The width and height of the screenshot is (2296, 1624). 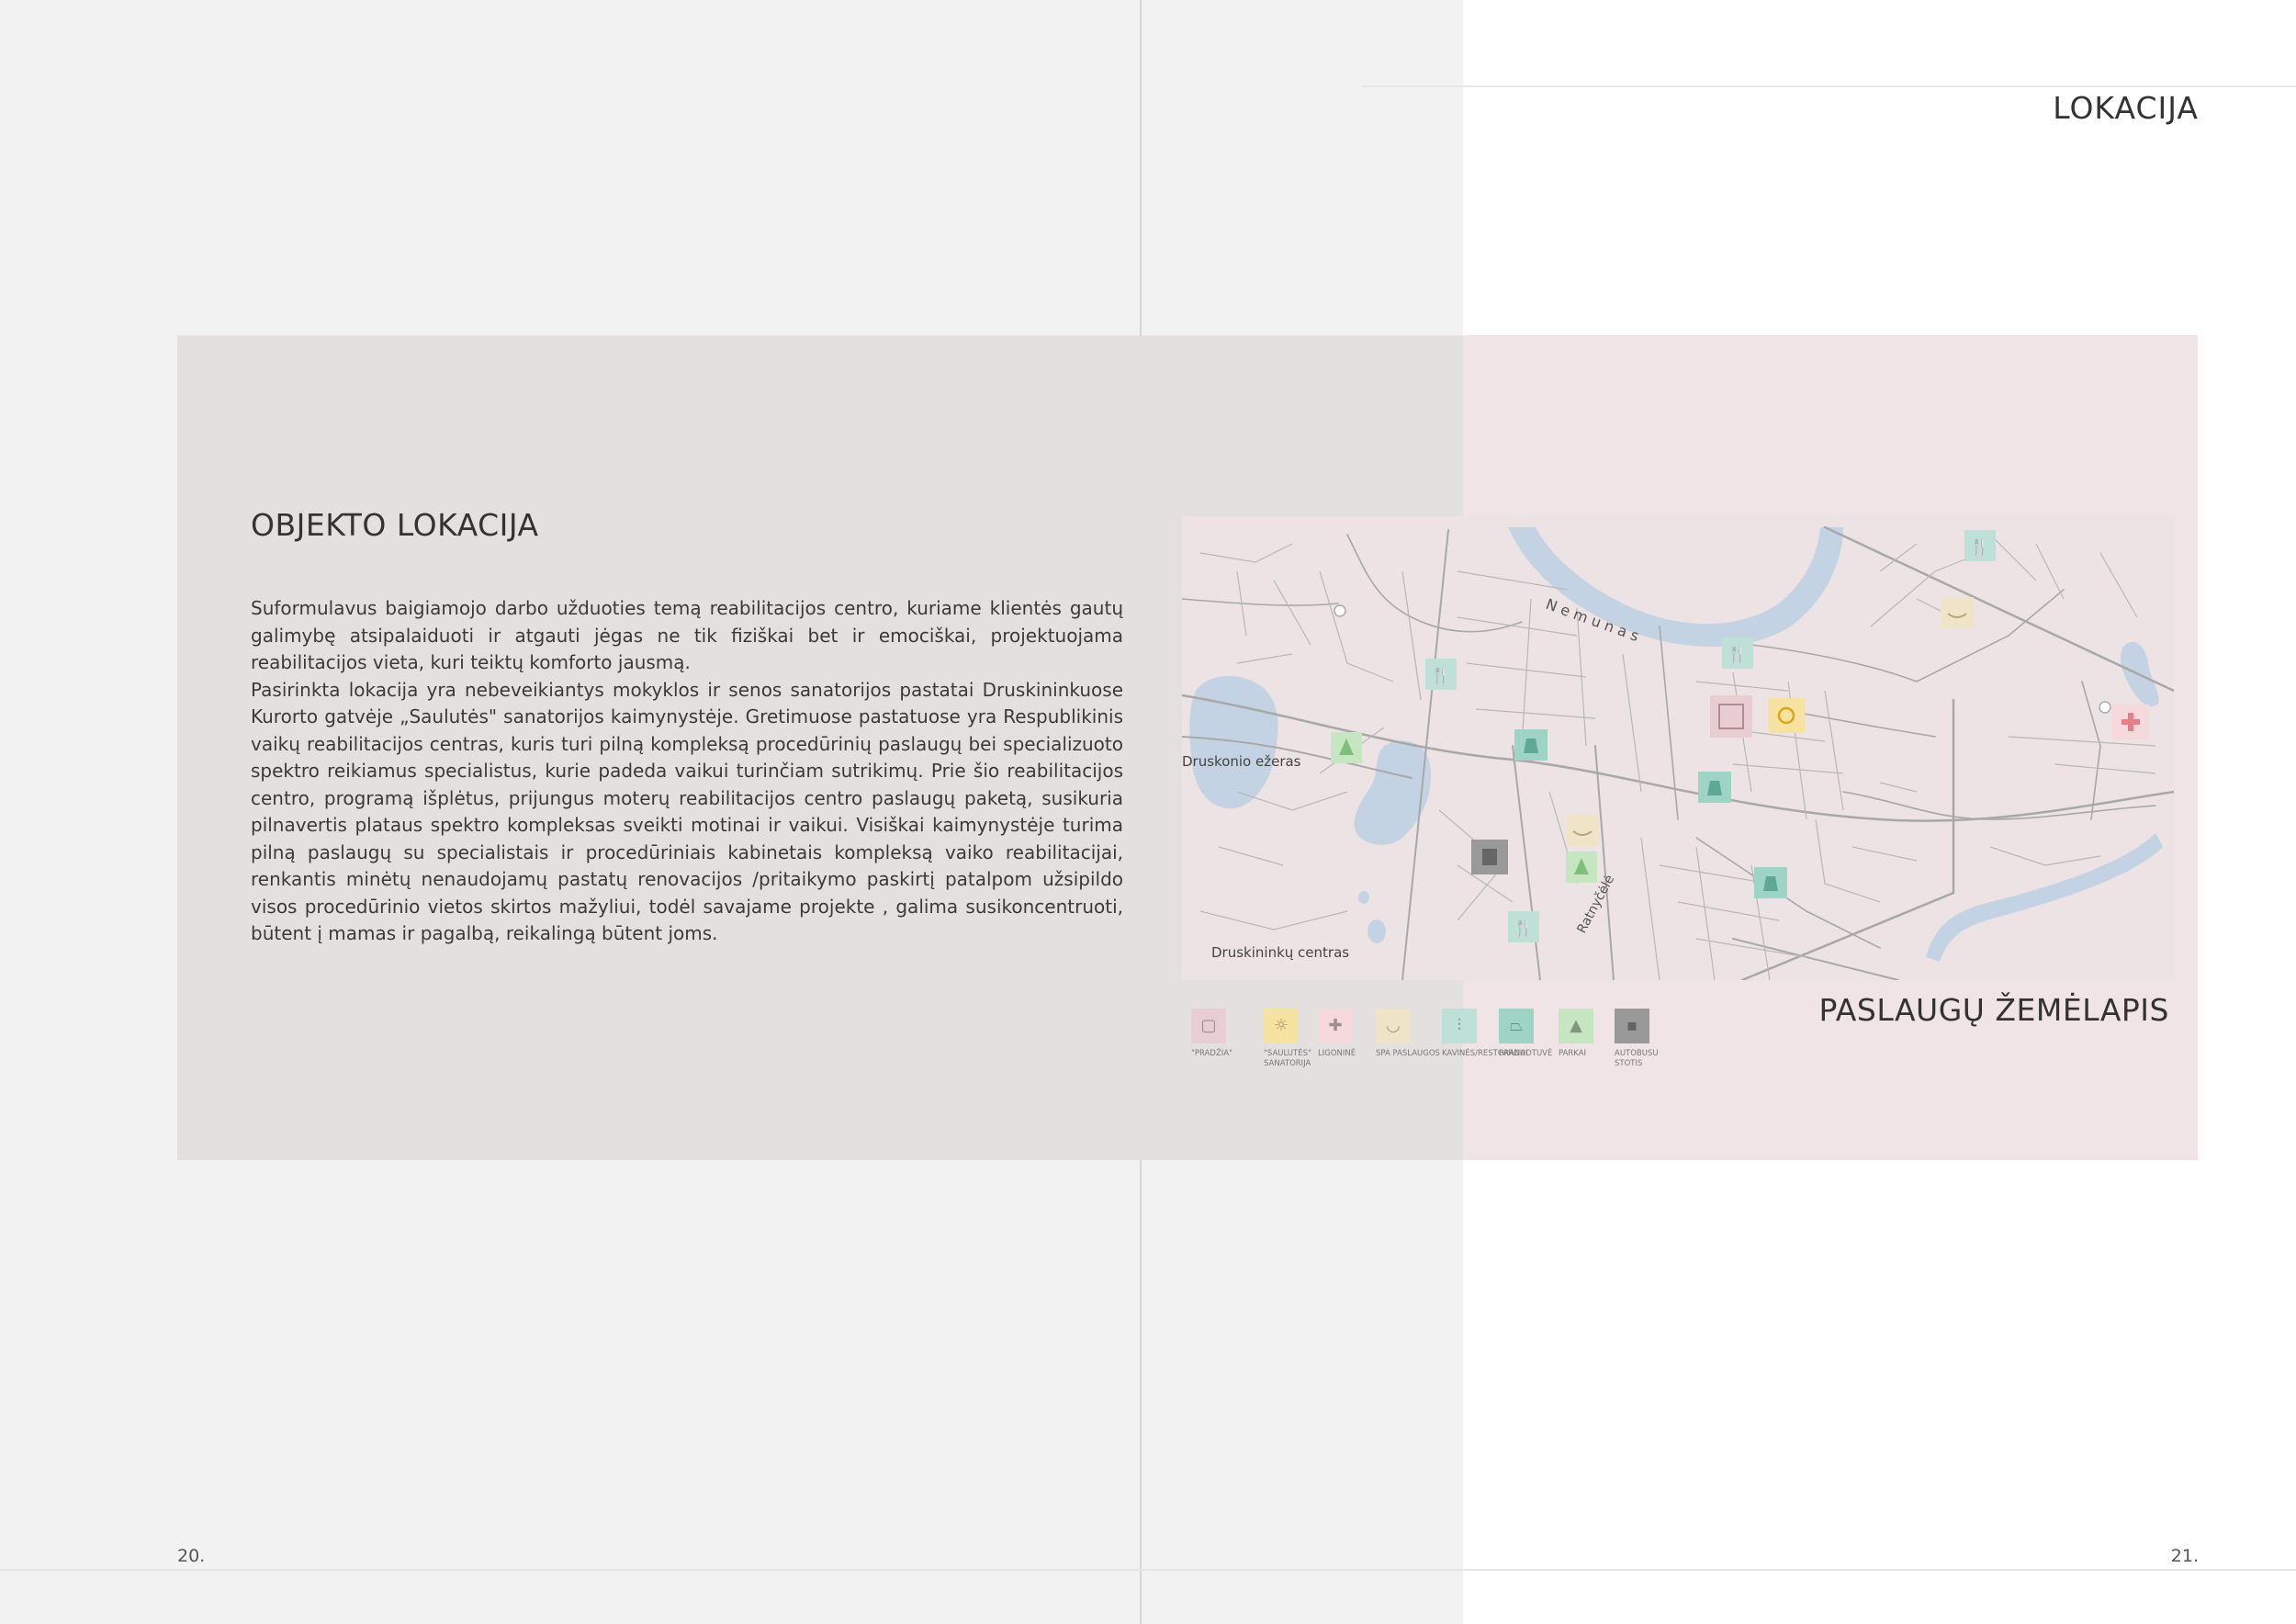 What do you see at coordinates (1573, 1053) in the screenshot?
I see `legend-label: PARKAI` at bounding box center [1573, 1053].